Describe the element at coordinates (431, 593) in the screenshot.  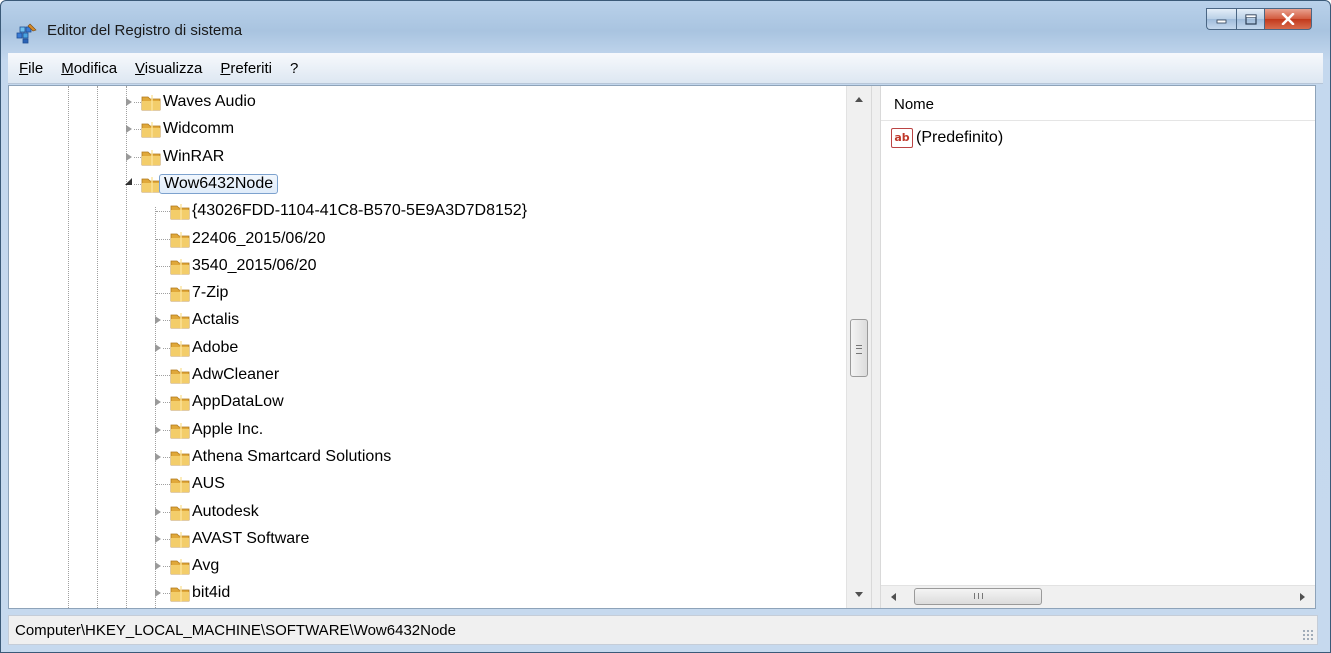
I see `tree-item: bit4id` at that location.